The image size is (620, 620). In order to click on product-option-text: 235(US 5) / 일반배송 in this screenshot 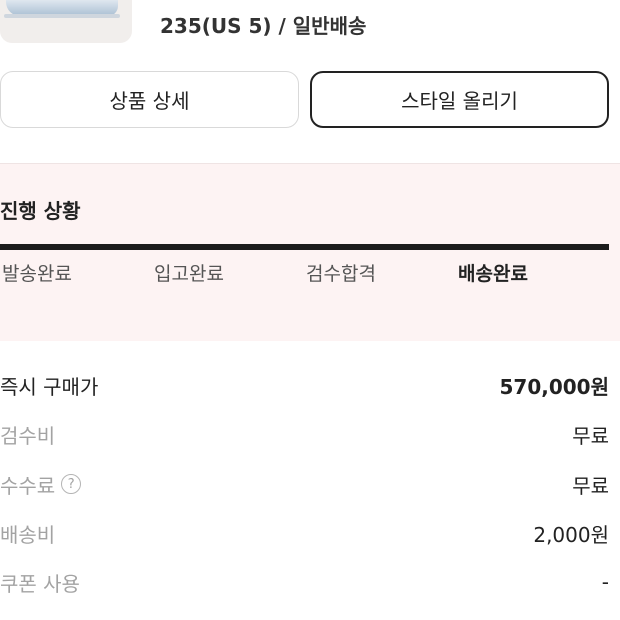, I will do `click(263, 26)`.